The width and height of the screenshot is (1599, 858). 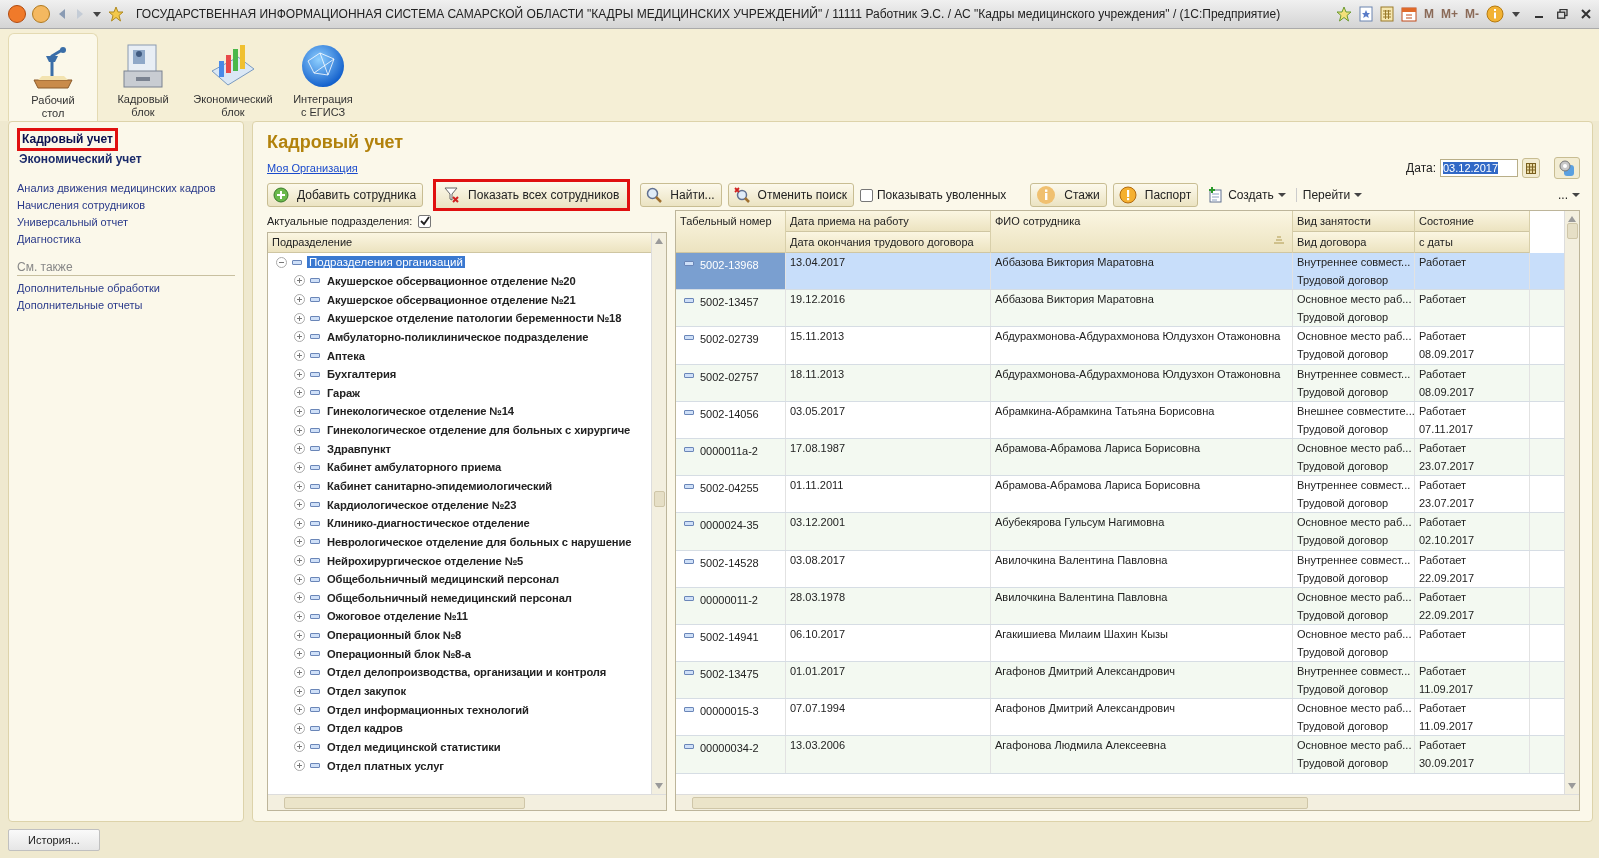 What do you see at coordinates (1567, 168) in the screenshot?
I see `settings-button` at bounding box center [1567, 168].